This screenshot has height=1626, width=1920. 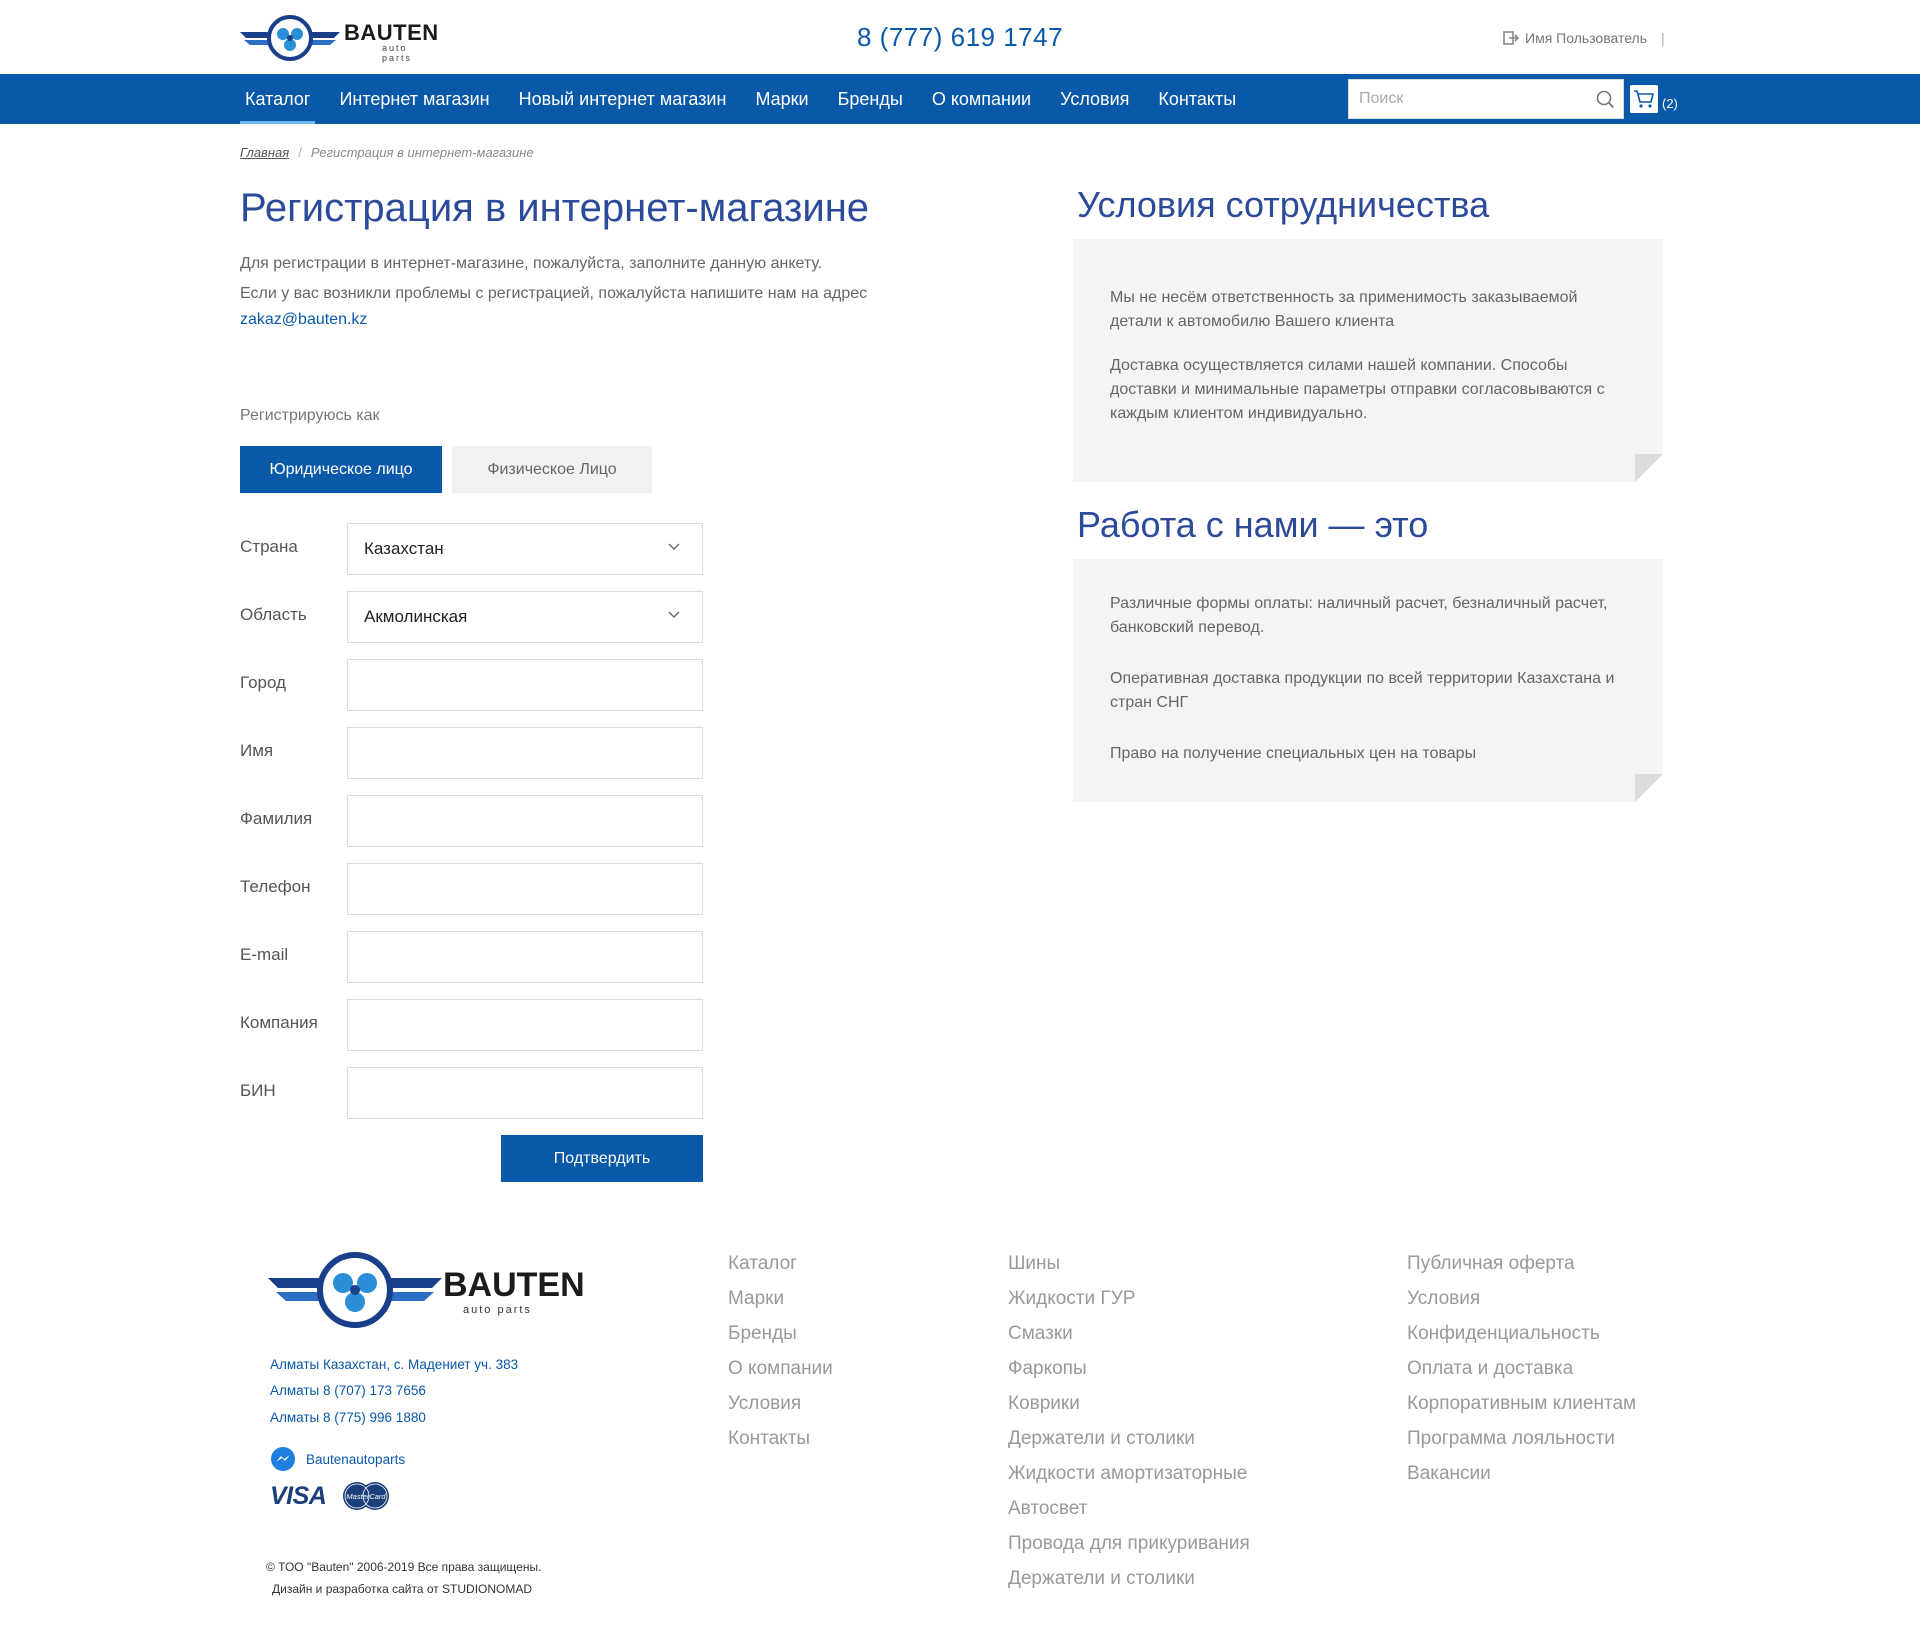 What do you see at coordinates (406, 1589) in the screenshot?
I see `credits-text: Дизайн и разработка сайта от STUDIONOMAD` at bounding box center [406, 1589].